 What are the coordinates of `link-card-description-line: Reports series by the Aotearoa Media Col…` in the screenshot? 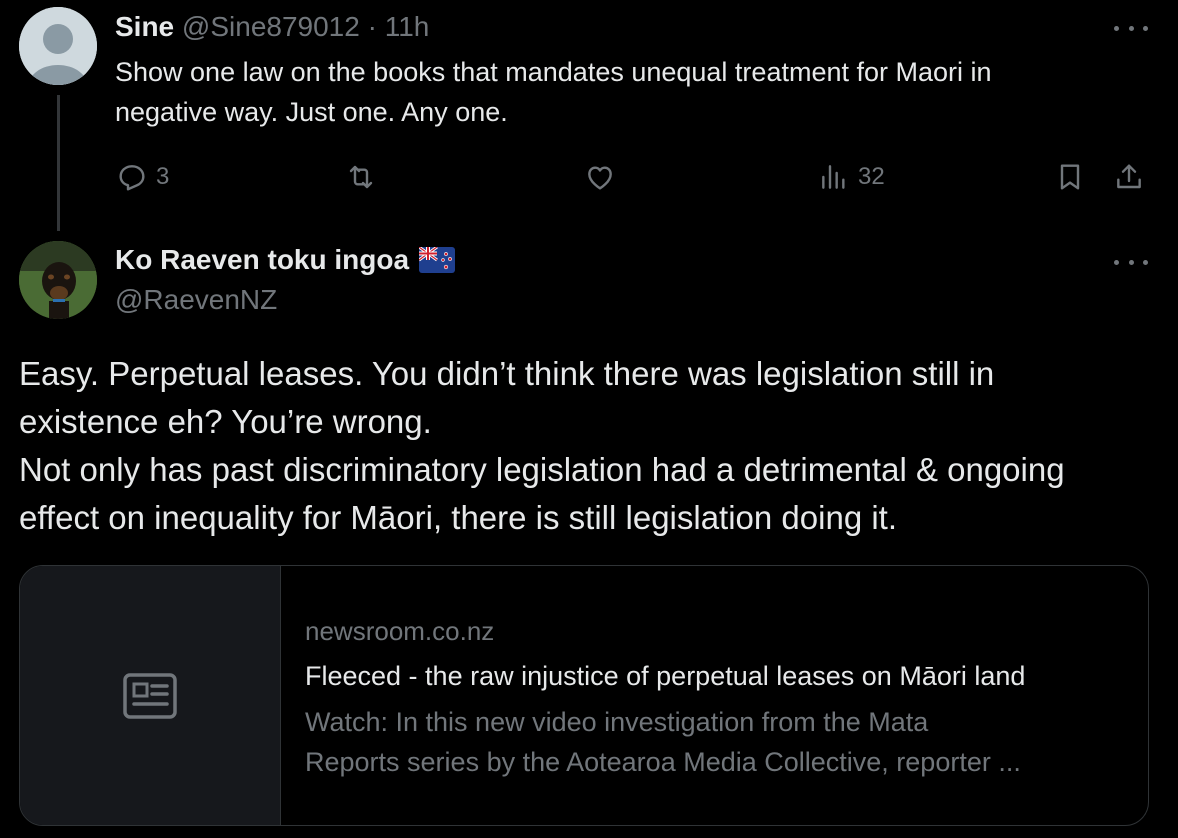 It's located at (663, 762).